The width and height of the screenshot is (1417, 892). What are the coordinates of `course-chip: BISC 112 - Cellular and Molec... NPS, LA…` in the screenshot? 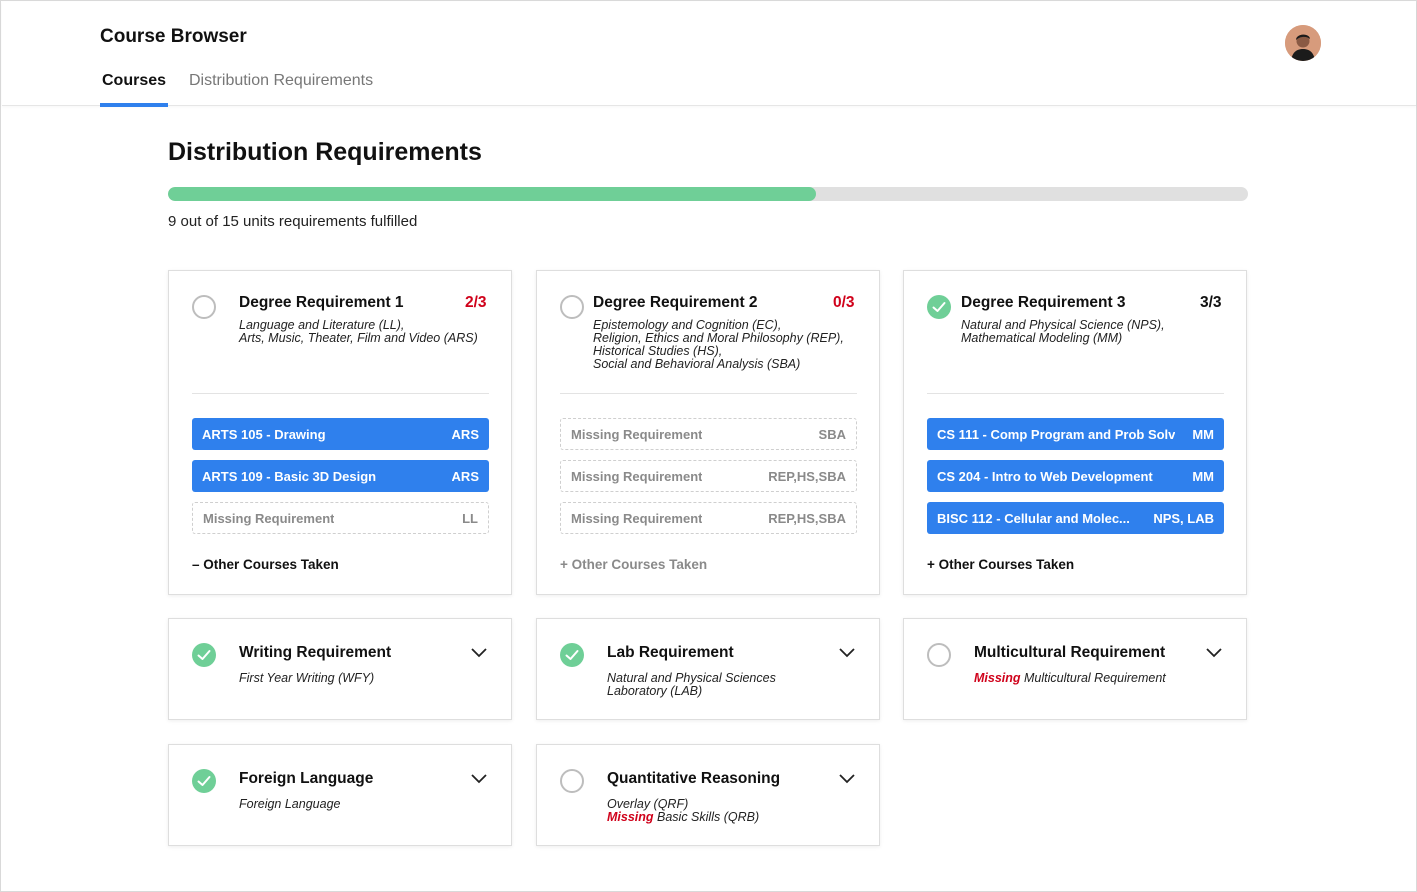 It's located at (1075, 518).